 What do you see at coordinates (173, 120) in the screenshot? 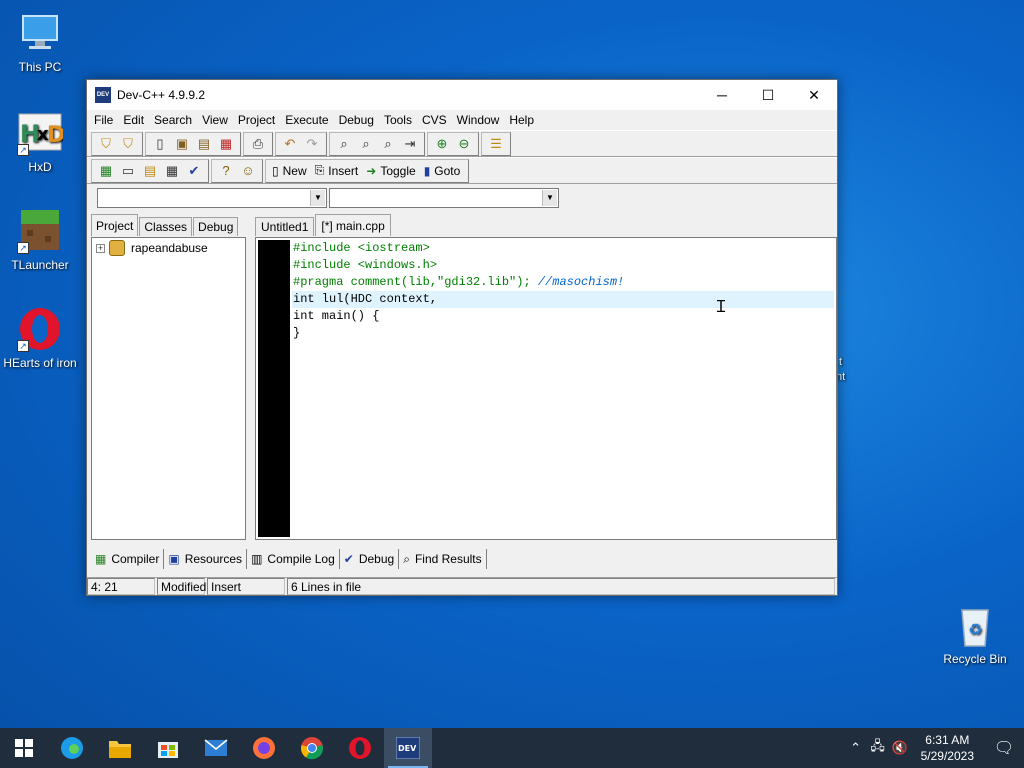
I see `menu-search: Search` at bounding box center [173, 120].